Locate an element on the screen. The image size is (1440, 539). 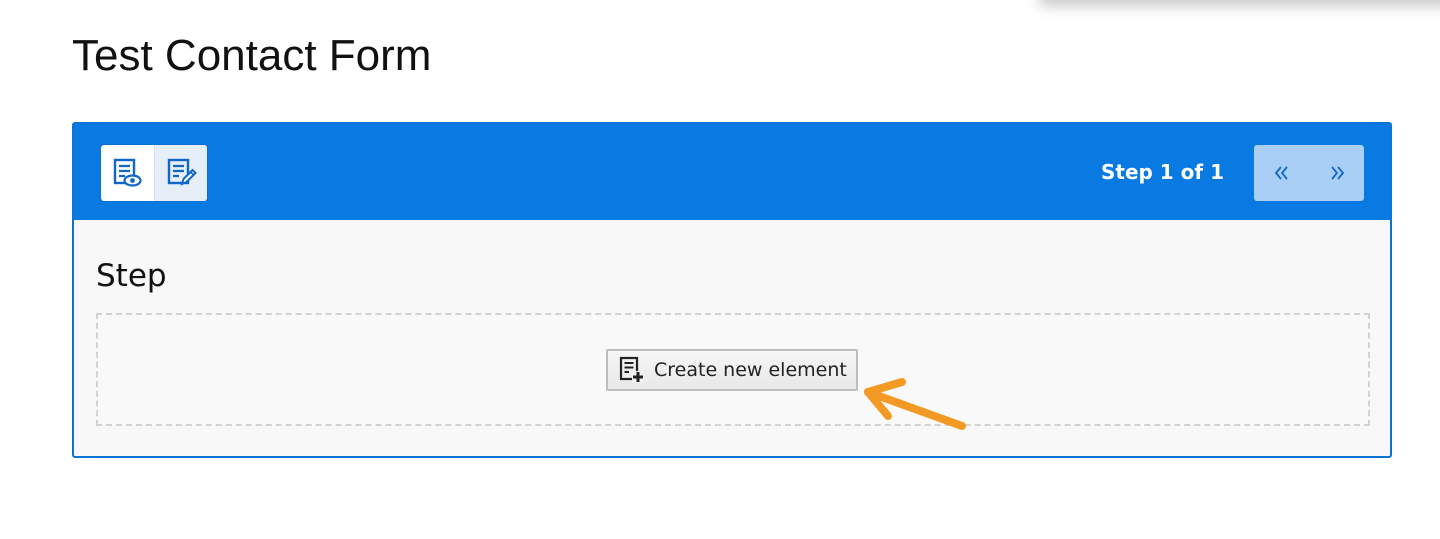
previous-step-button is located at coordinates (1281, 173).